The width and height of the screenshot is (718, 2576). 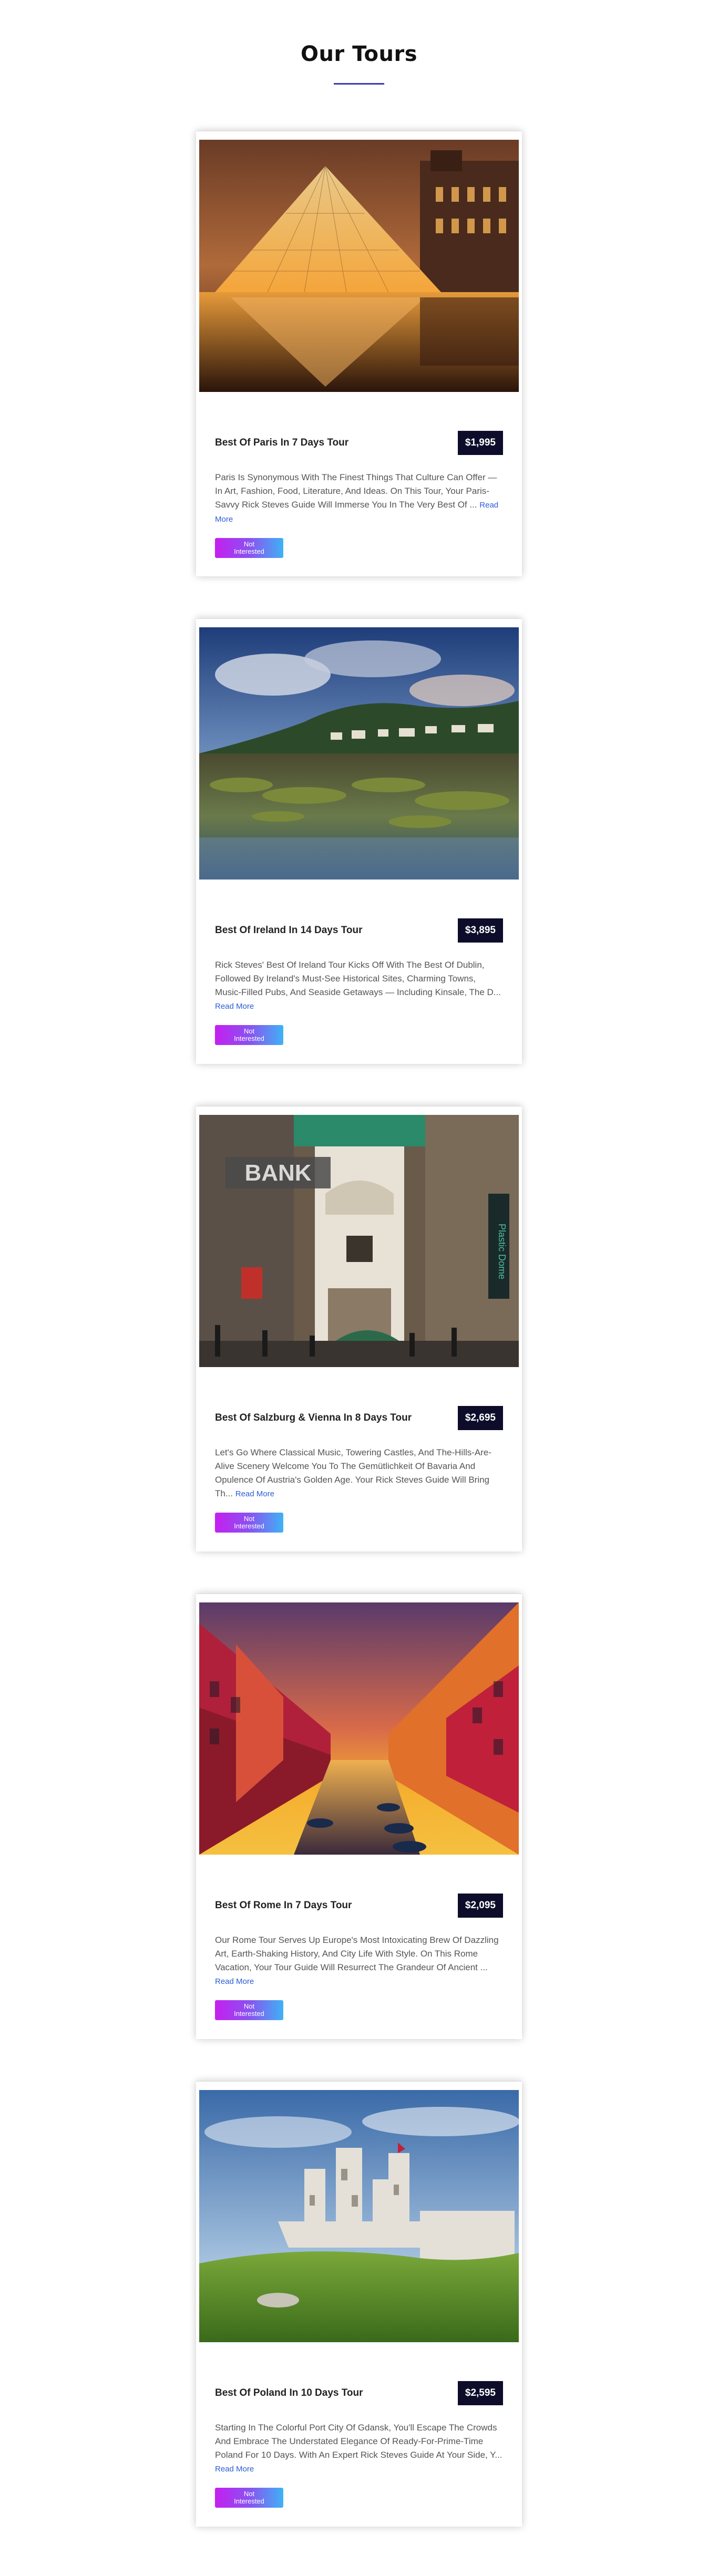 What do you see at coordinates (359, 1906) in the screenshot?
I see `card-header: Best Of Rome In 7 Days Tour $2,095` at bounding box center [359, 1906].